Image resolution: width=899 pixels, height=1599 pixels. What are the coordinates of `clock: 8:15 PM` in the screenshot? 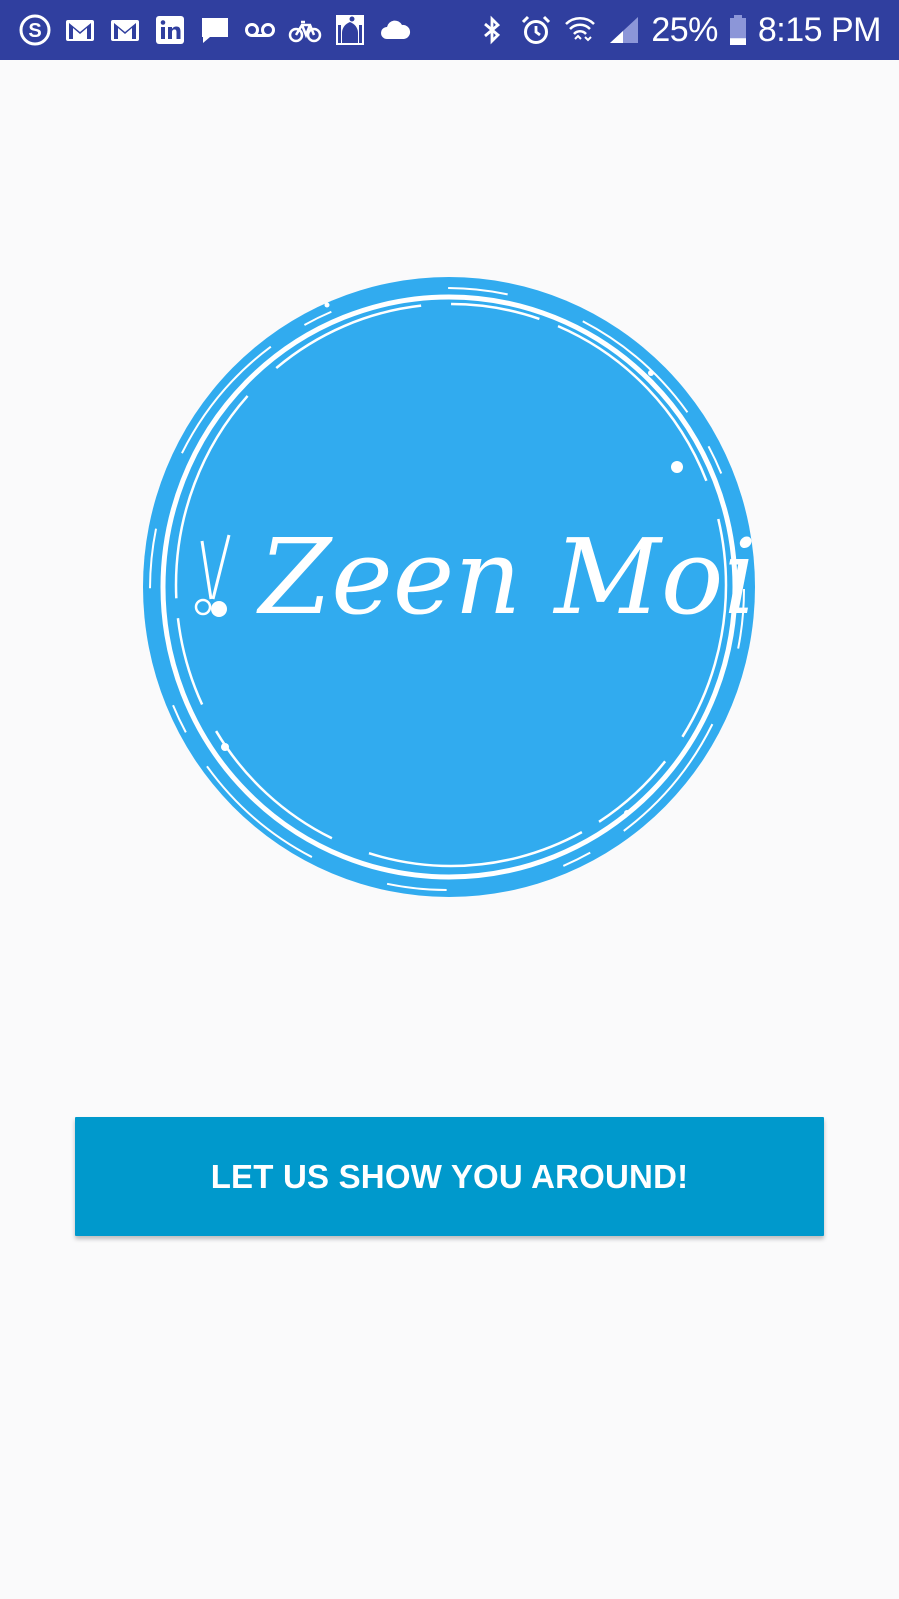 It's located at (819, 30).